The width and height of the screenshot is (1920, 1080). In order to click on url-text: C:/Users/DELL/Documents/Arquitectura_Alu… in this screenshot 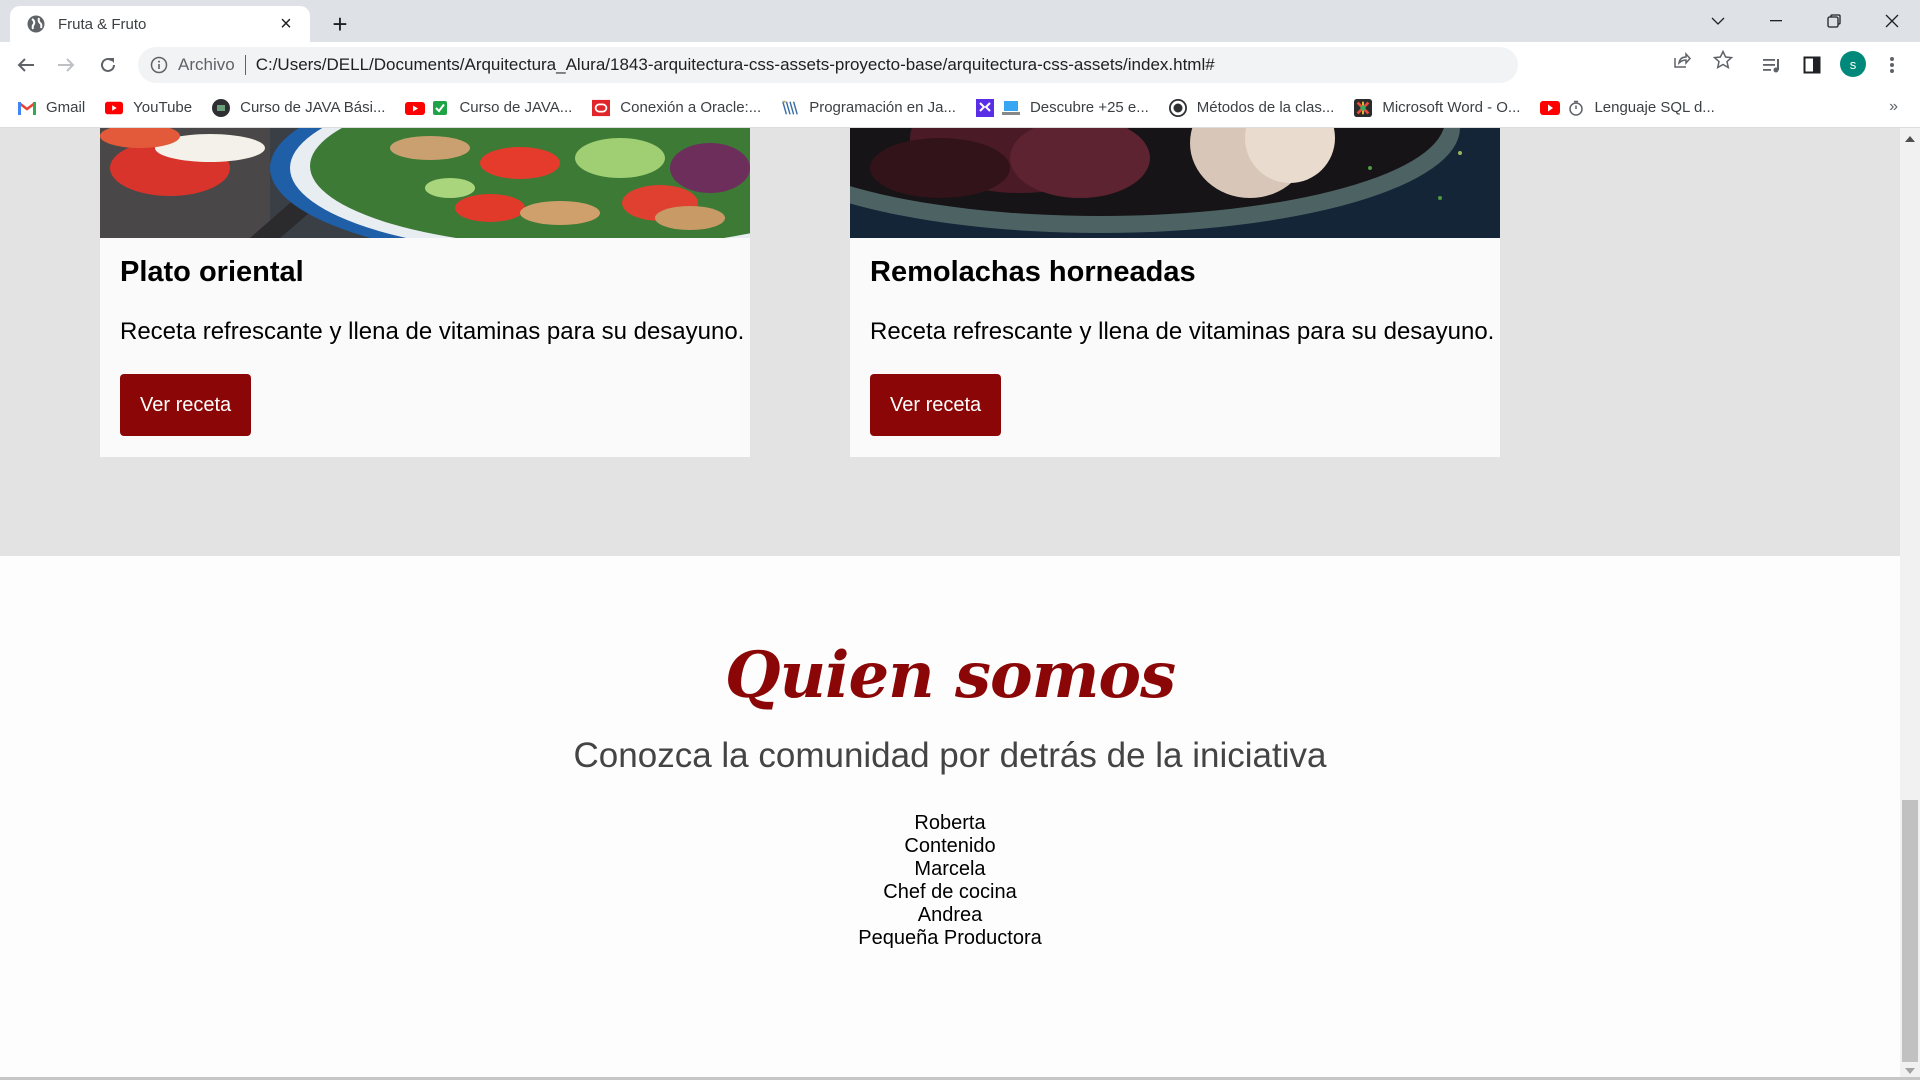, I will do `click(735, 65)`.